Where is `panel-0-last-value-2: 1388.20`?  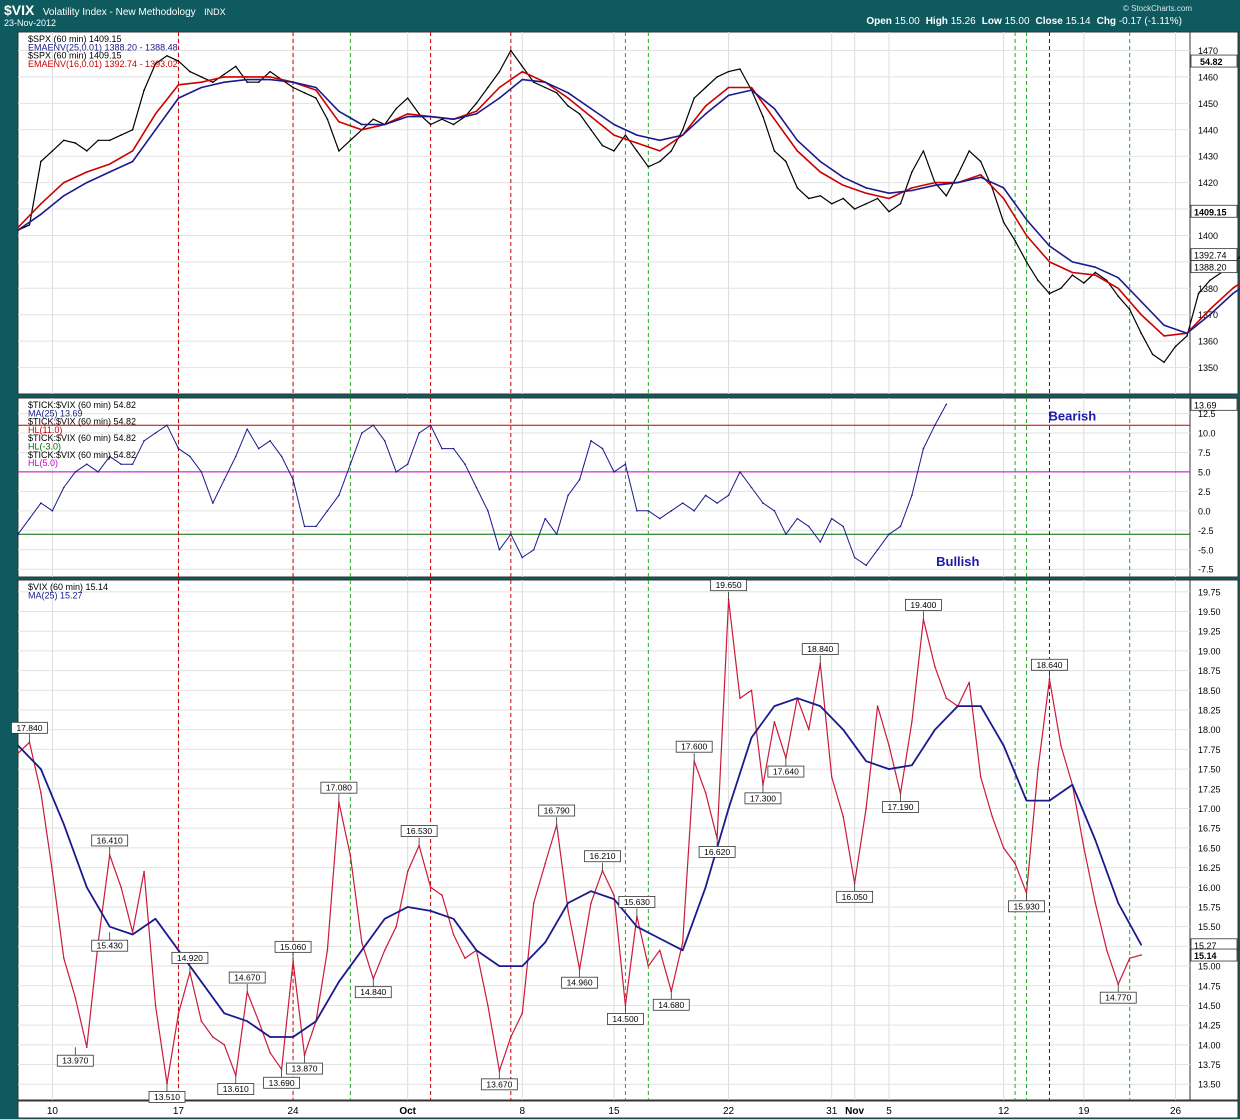 panel-0-last-value-2: 1388.20 is located at coordinates (1210, 268).